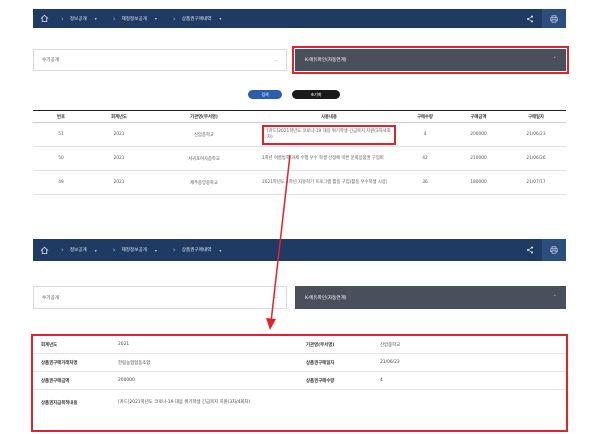  Describe the element at coordinates (425, 134) in the screenshot. I see `cell-qty: 4` at that location.